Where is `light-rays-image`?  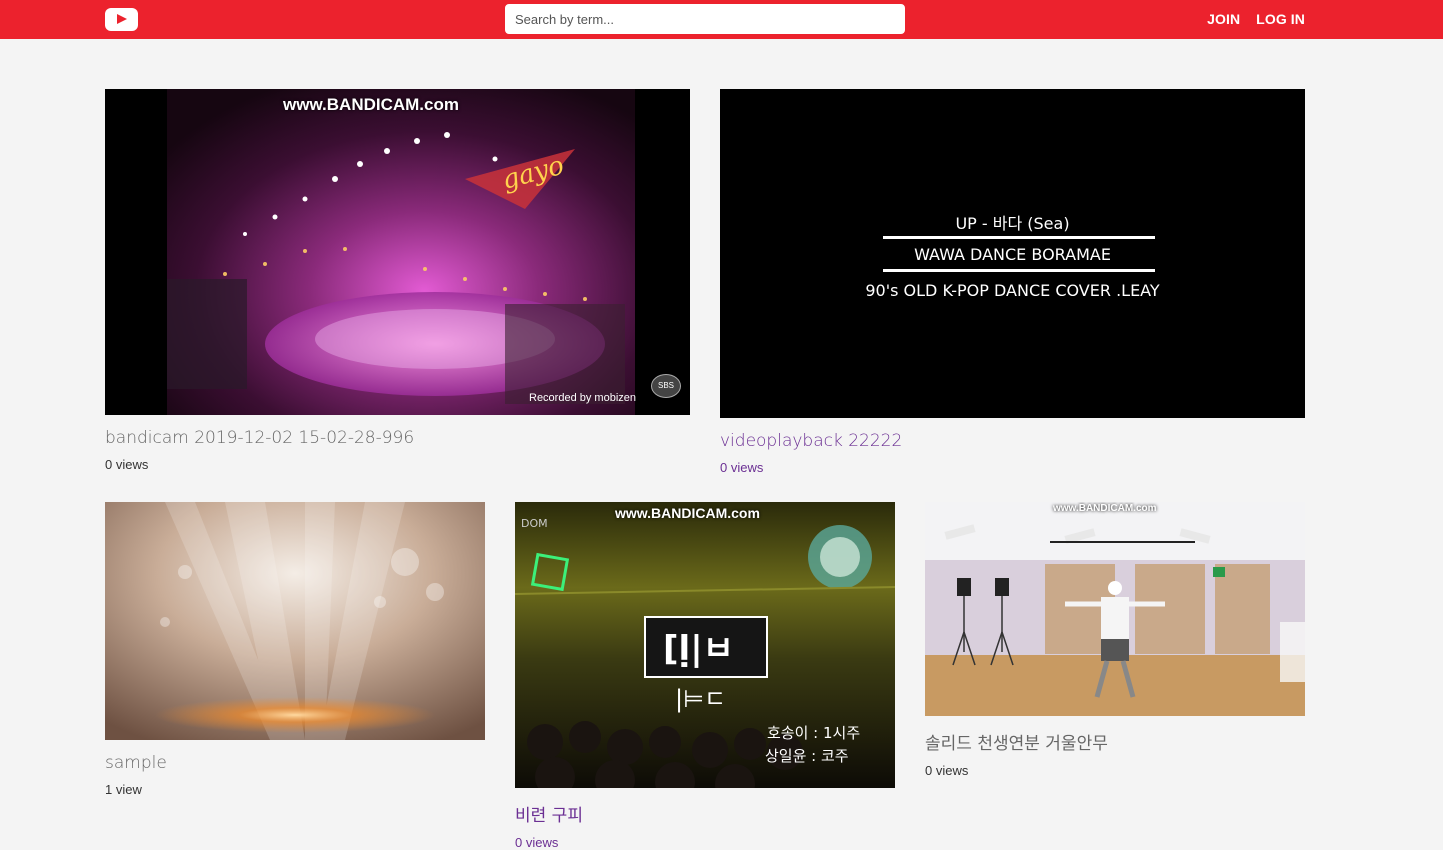 light-rays-image is located at coordinates (295, 621).